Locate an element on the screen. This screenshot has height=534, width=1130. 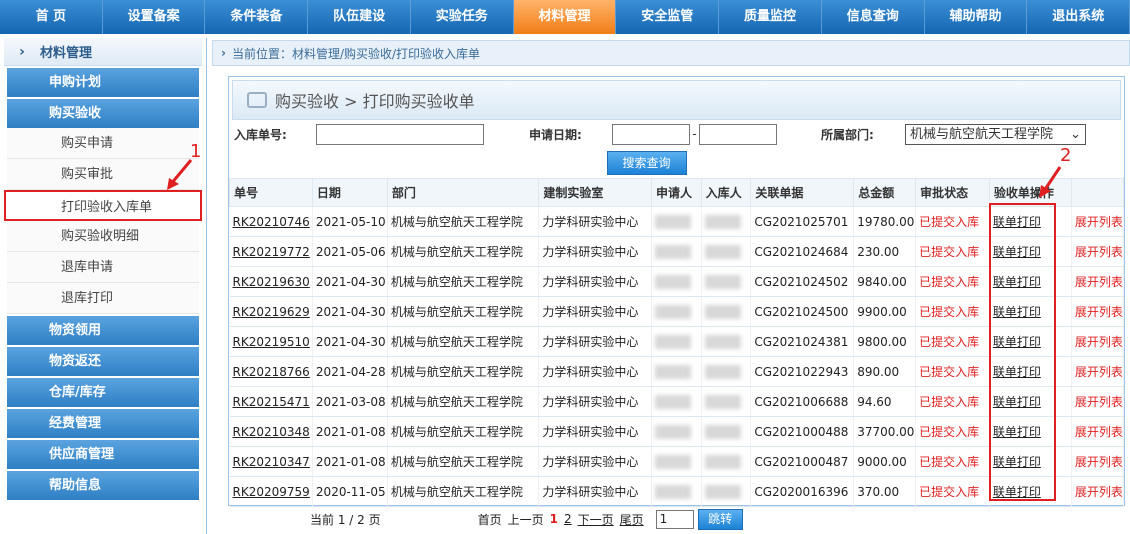
search-form: 入库单号: 申请日期: - 所属部门: 机械与航空航天工程学院 ⌄ 搜索查询 is located at coordinates (676, 149).